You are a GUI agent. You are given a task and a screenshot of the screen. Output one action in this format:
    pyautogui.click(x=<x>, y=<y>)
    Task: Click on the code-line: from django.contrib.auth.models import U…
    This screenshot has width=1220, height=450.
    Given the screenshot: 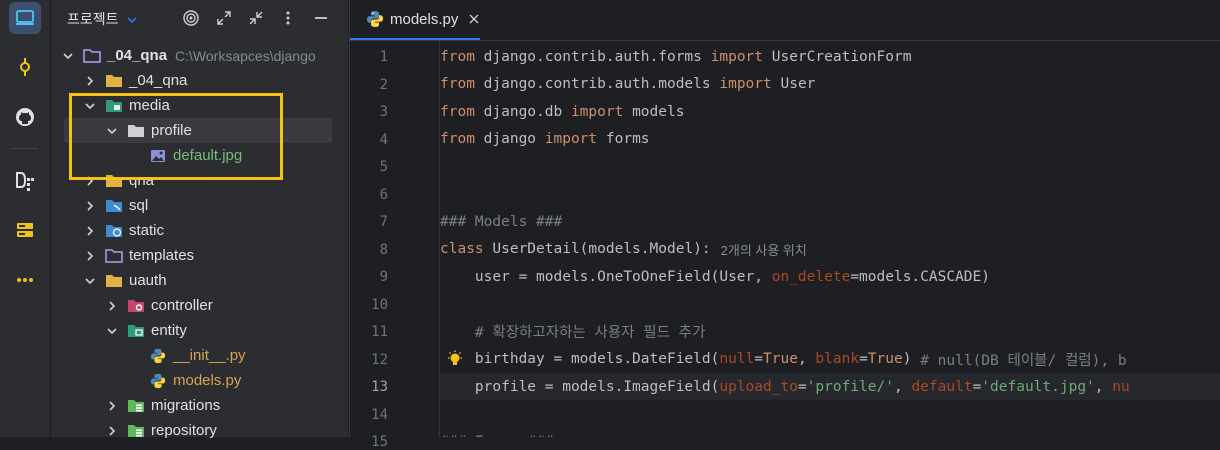 What is the action you would take?
    pyautogui.click(x=830, y=84)
    